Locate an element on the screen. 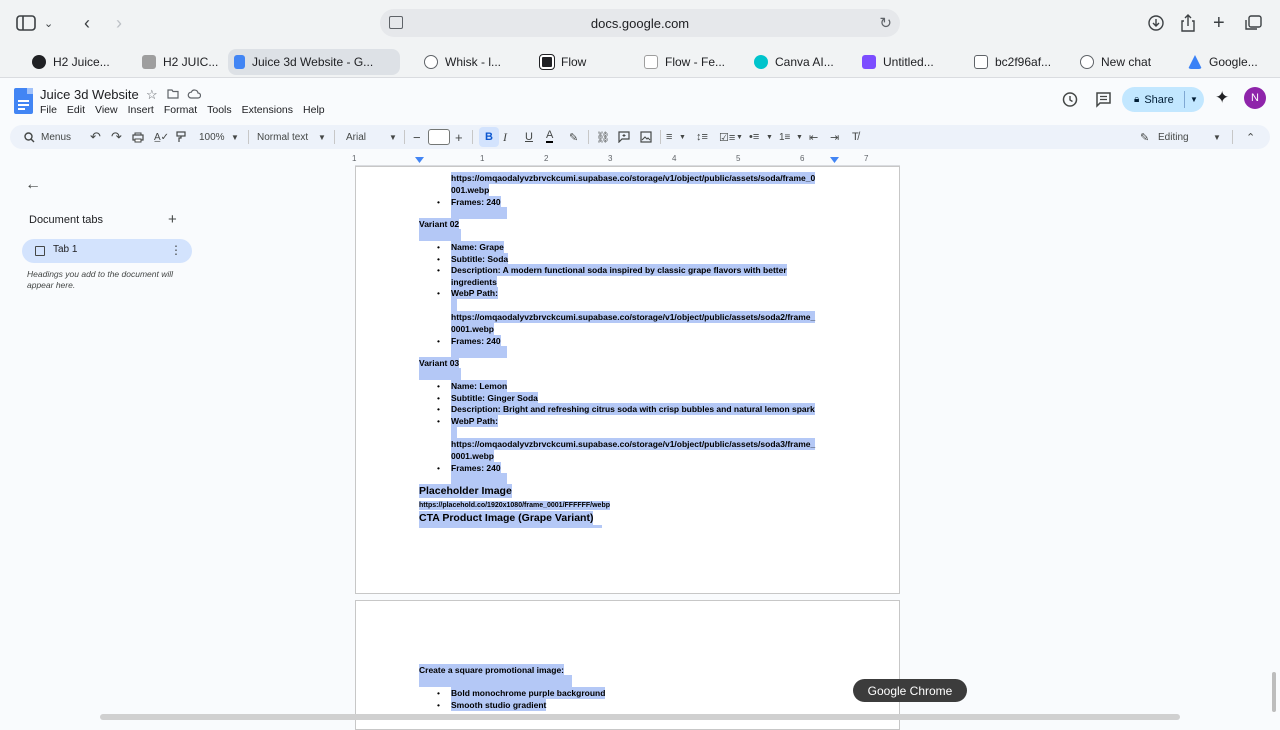 This screenshot has width=1280, height=730. insert-image-icon is located at coordinates (646, 137).